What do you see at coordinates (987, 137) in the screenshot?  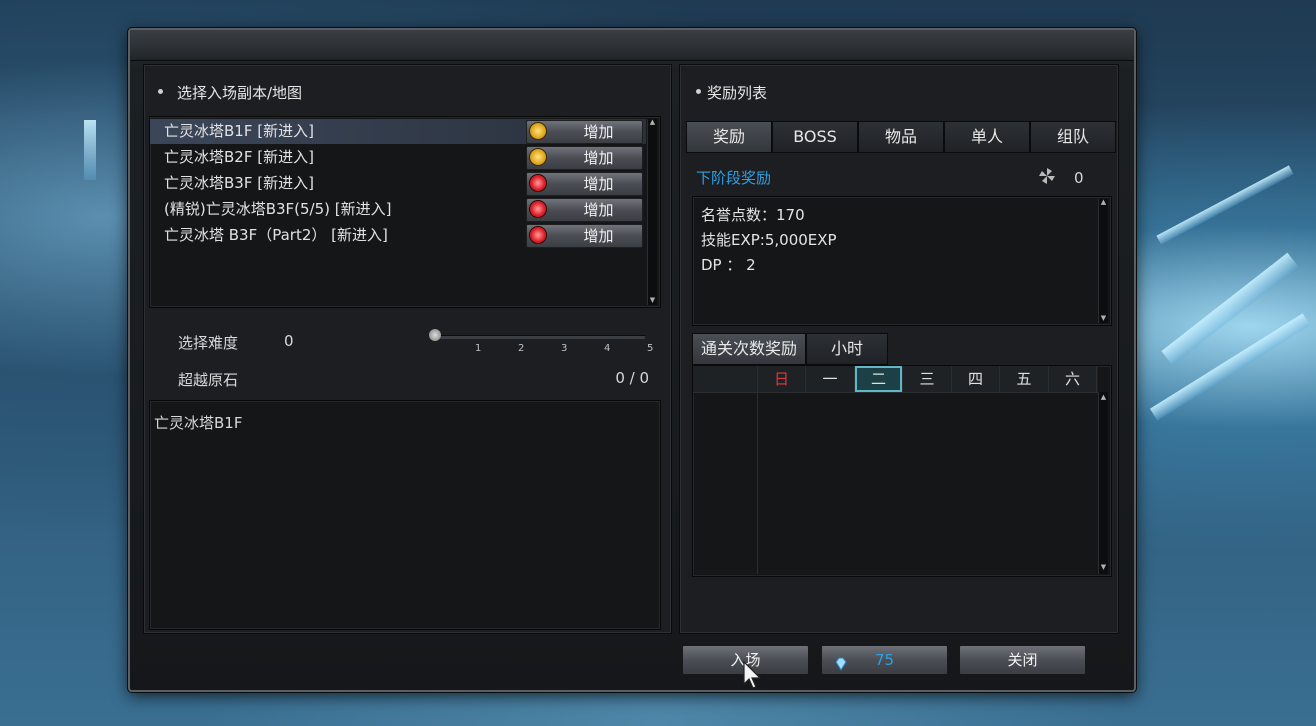 I see `reward-tab: 单人` at bounding box center [987, 137].